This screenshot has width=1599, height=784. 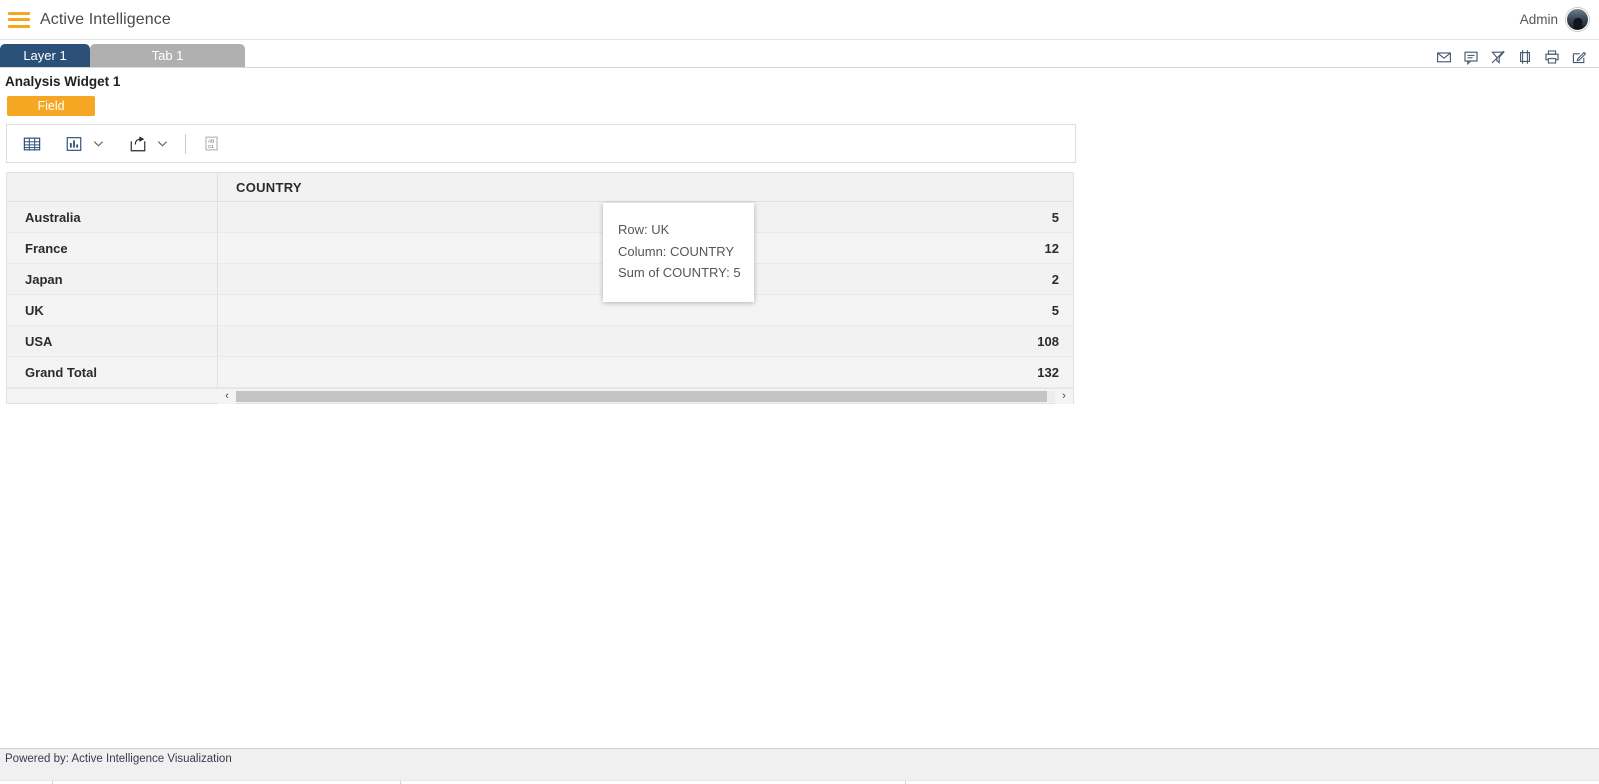 I want to click on app-header: Active Intelligence Admin, so click(x=799, y=20).